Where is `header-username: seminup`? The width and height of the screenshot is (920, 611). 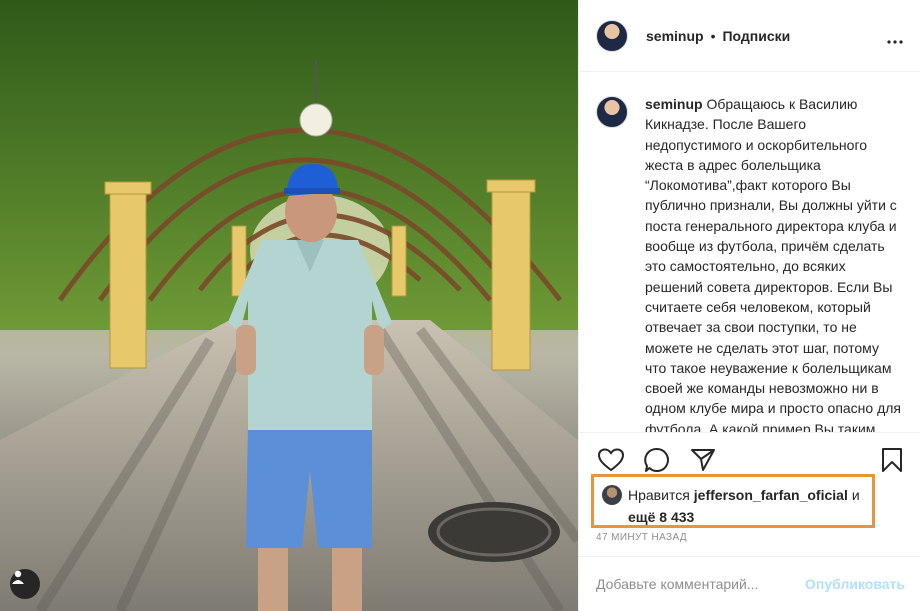 header-username: seminup is located at coordinates (675, 36).